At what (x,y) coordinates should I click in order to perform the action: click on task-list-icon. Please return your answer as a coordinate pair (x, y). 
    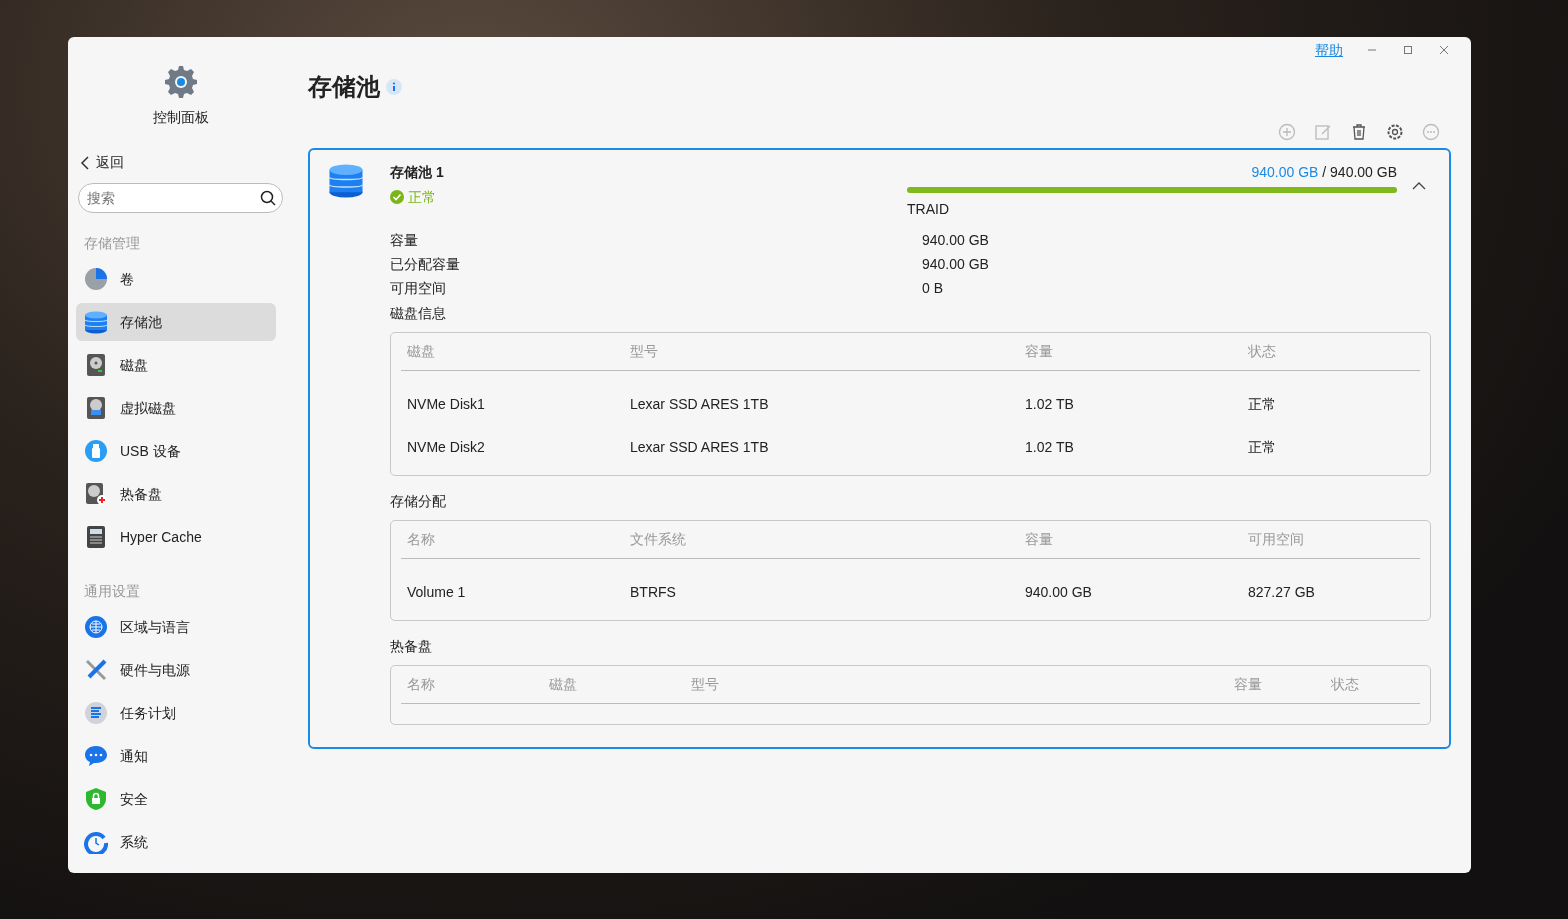
    Looking at the image, I should click on (96, 713).